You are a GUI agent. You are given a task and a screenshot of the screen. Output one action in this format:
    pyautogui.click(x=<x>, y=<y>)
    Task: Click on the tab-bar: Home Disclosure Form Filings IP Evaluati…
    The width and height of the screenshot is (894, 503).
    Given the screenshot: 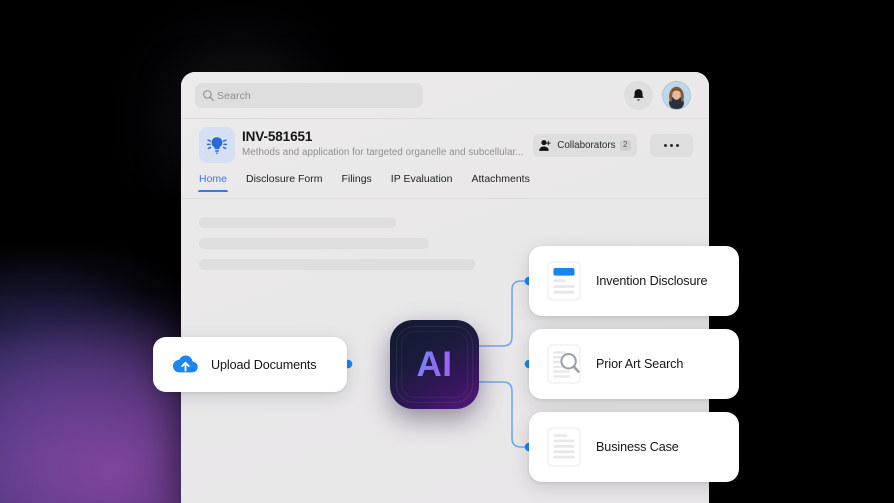 What is the action you would take?
    pyautogui.click(x=445, y=186)
    